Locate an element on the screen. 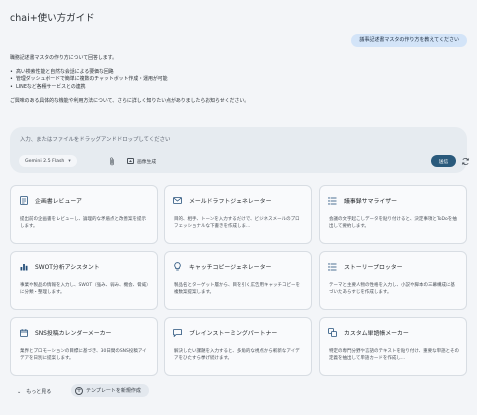 The height and width of the screenshot is (415, 477). show-more-button: ⌄ もっと見る is located at coordinates (34, 392).